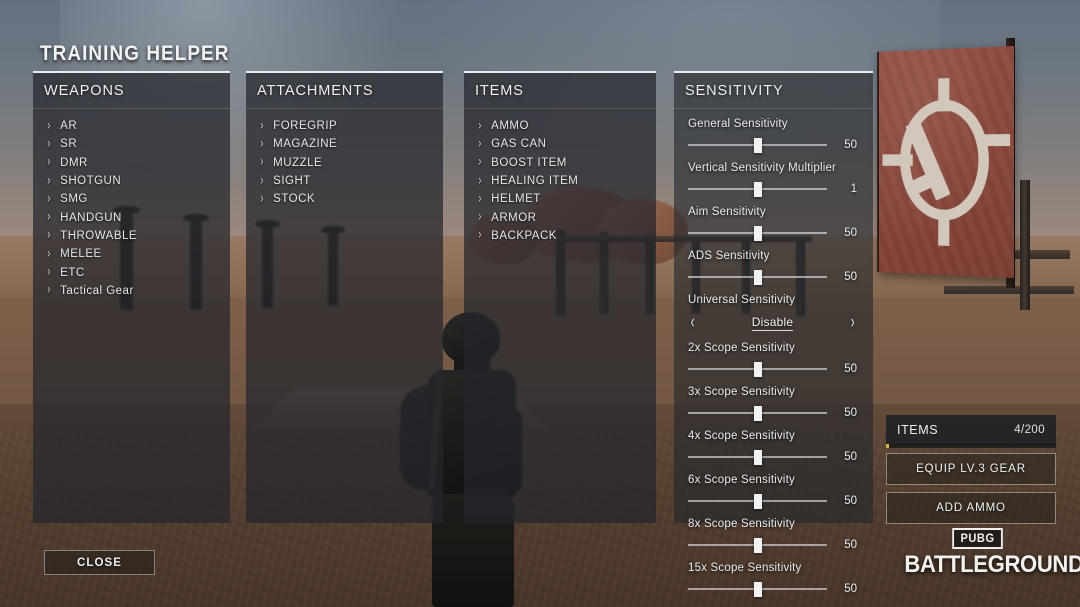 The height and width of the screenshot is (607, 1080). Describe the element at coordinates (560, 181) in the screenshot. I see `list-item-item-3: › HEALING ITEM` at that location.